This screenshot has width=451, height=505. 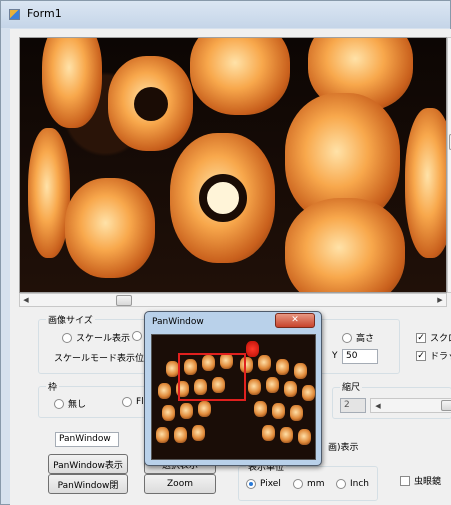 I want to click on pan-window-thumbnail, so click(x=233, y=397).